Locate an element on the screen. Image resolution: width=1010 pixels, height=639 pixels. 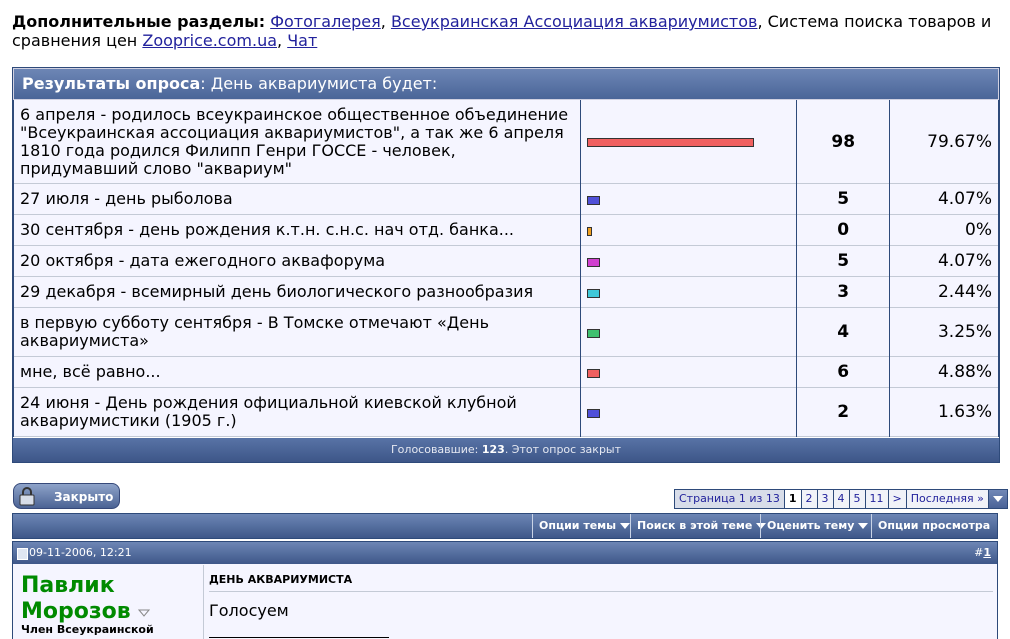
page-jump-dropdown is located at coordinates (997, 499).